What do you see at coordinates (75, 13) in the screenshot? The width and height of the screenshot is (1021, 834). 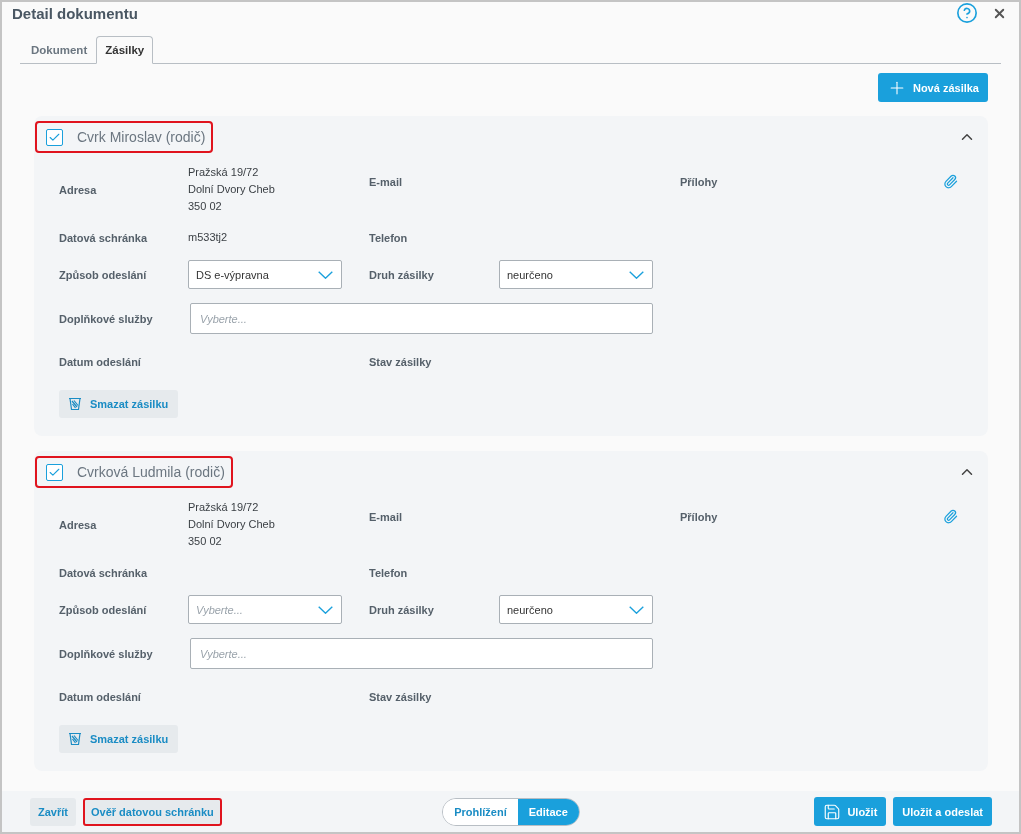 I see `window-title: Detail dokumentu` at bounding box center [75, 13].